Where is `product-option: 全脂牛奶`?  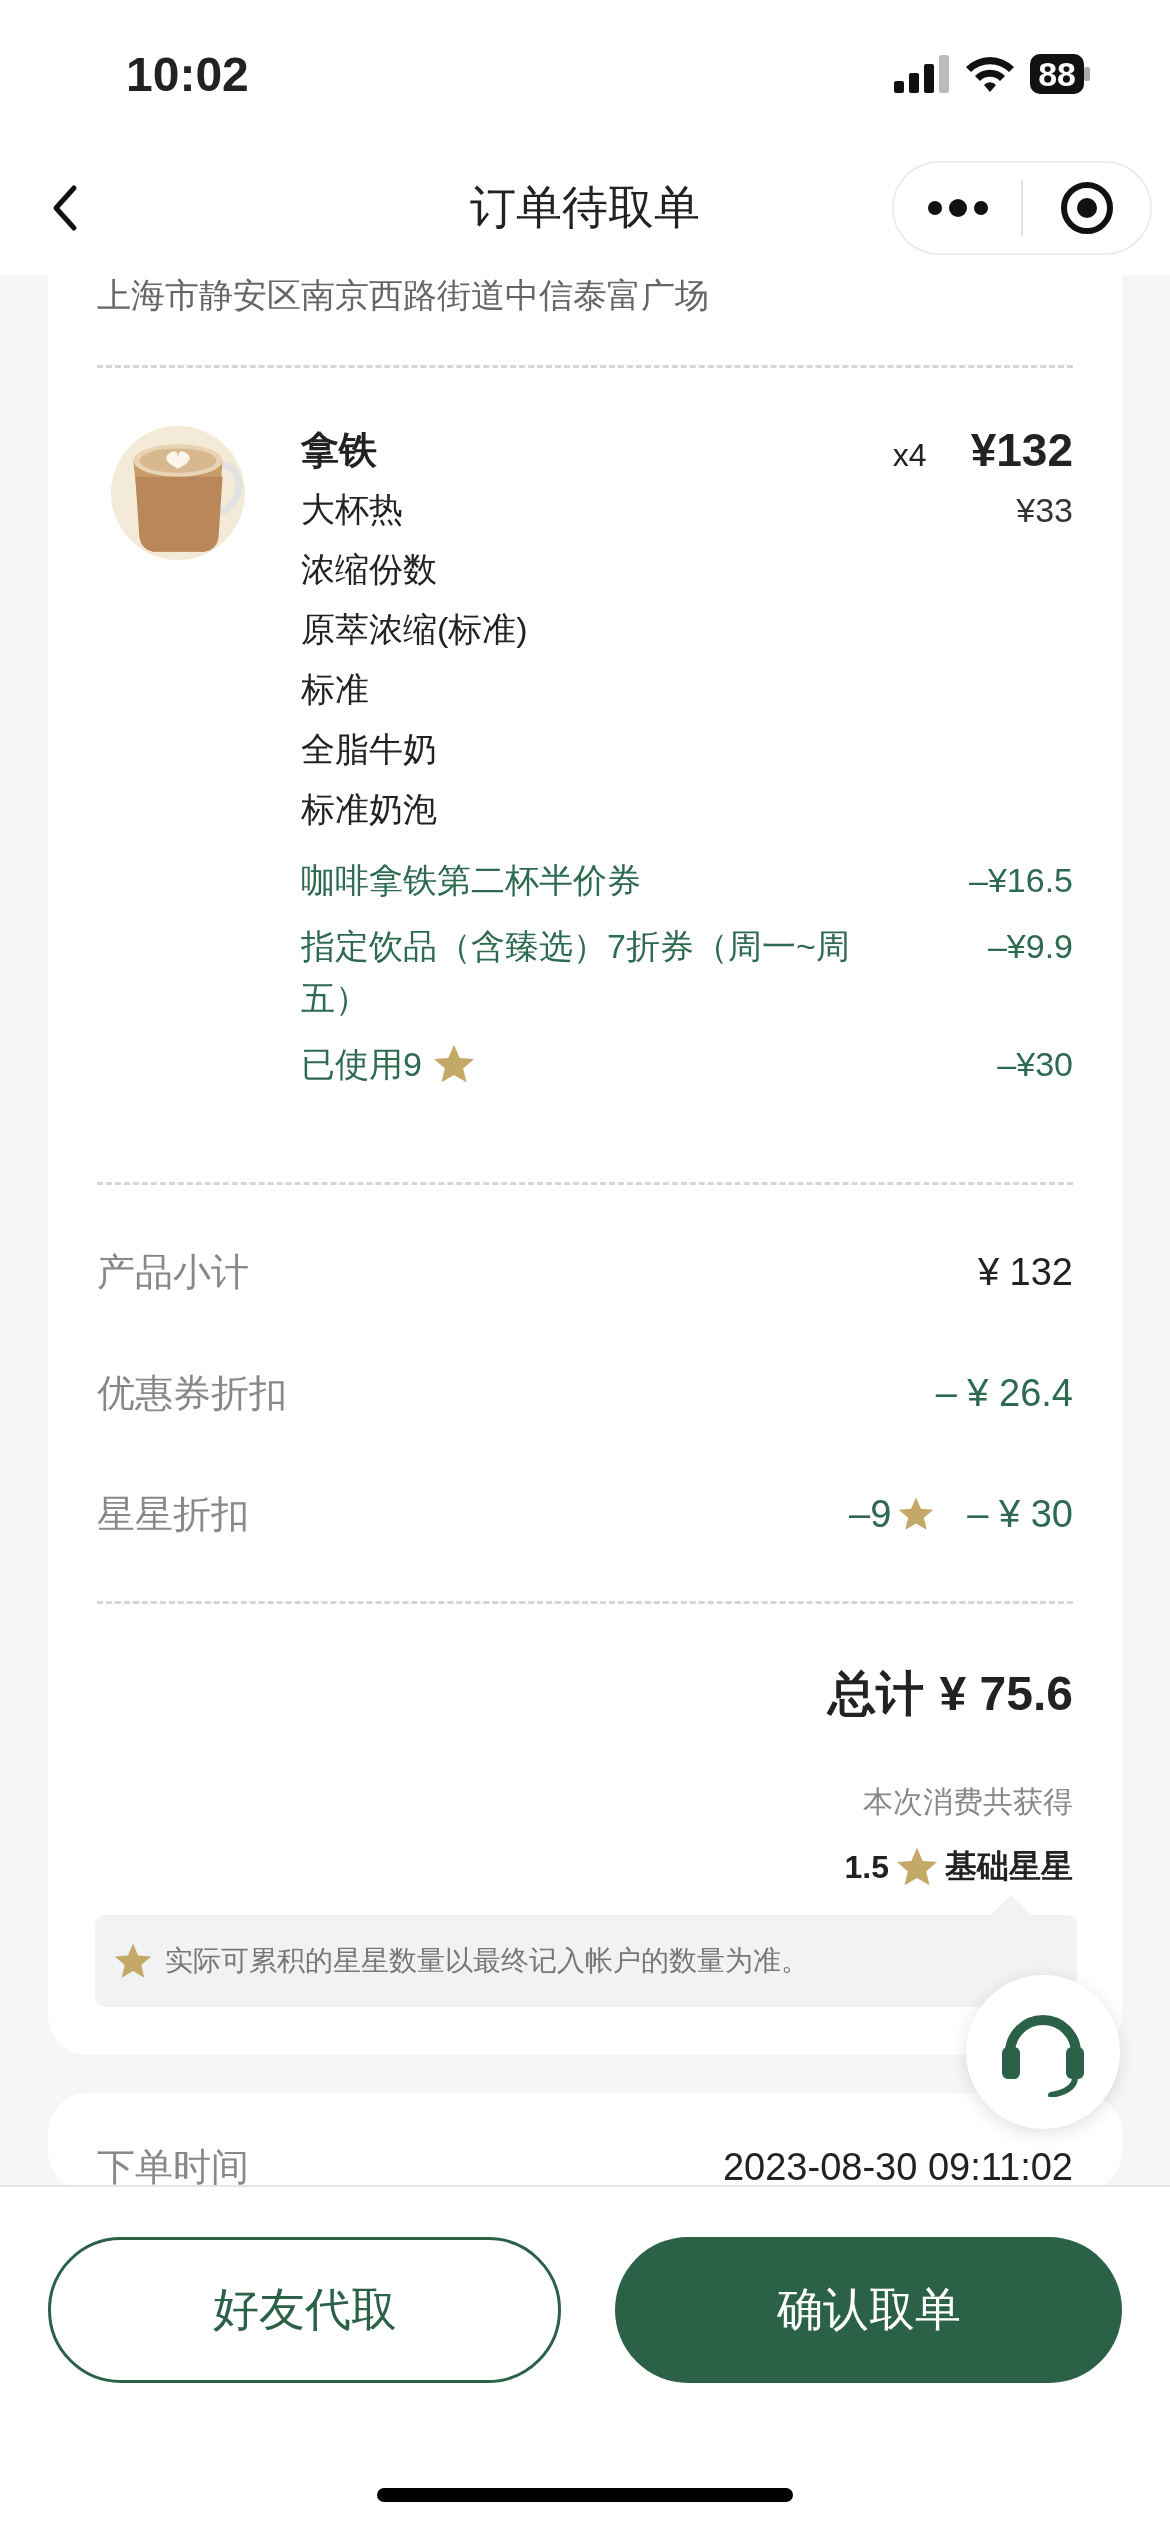 product-option: 全脂牛奶 is located at coordinates (369, 750).